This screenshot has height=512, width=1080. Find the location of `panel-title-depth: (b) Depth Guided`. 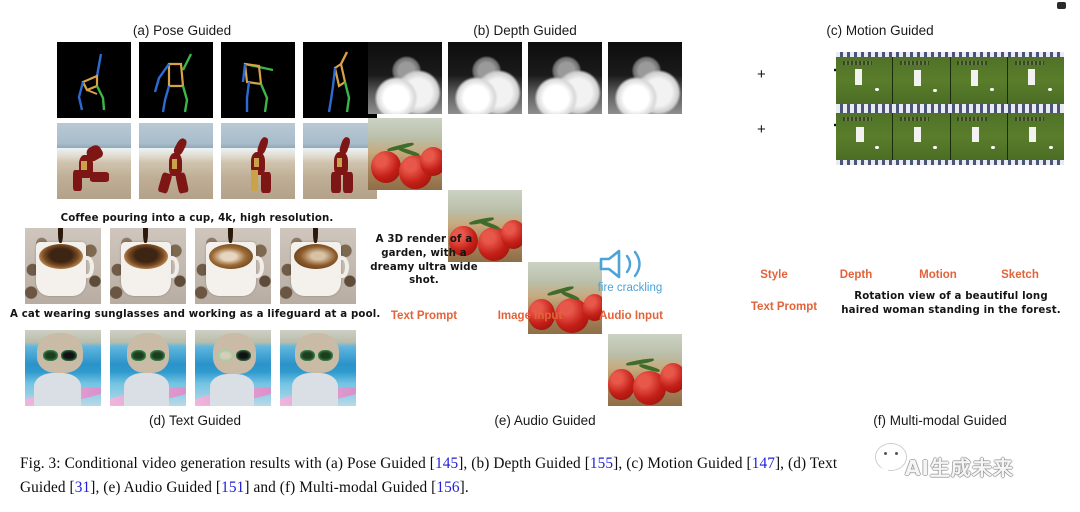

panel-title-depth: (b) Depth Guided is located at coordinates (525, 30).